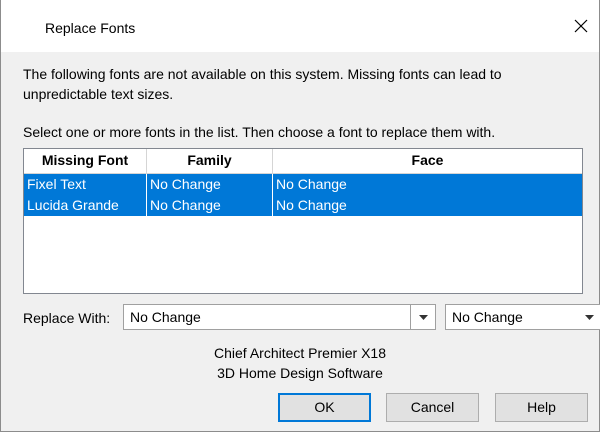 This screenshot has height=433, width=600. I want to click on face-dropdown-button, so click(588, 317).